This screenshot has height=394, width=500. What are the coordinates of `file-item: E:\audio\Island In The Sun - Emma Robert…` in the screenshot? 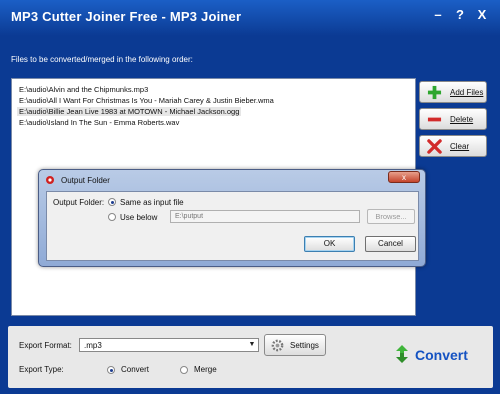 It's located at (99, 122).